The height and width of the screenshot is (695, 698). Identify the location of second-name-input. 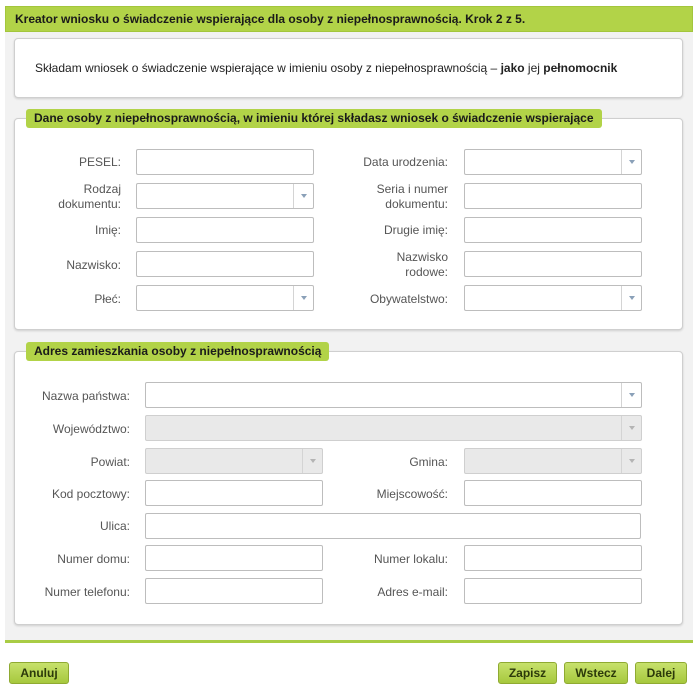
(553, 230).